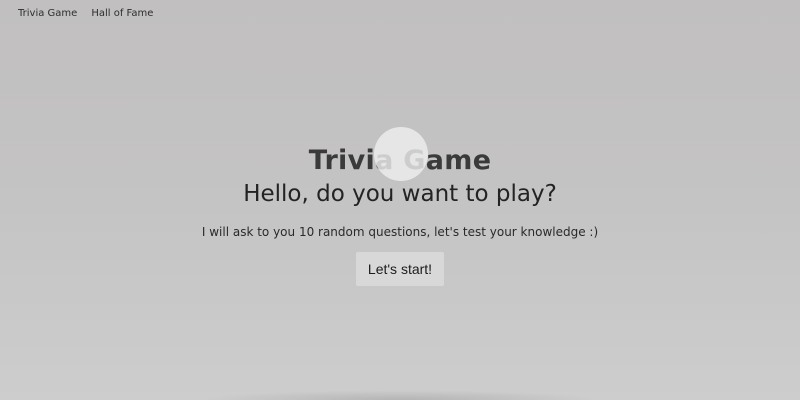  What do you see at coordinates (122, 13) in the screenshot?
I see `nav-link-hall-of-fame: Hall of Fame` at bounding box center [122, 13].